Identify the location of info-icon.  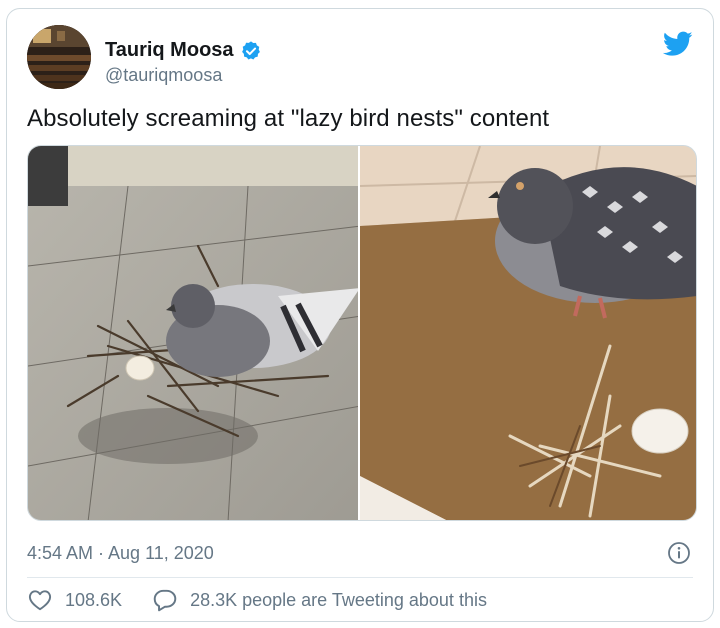
(679, 553).